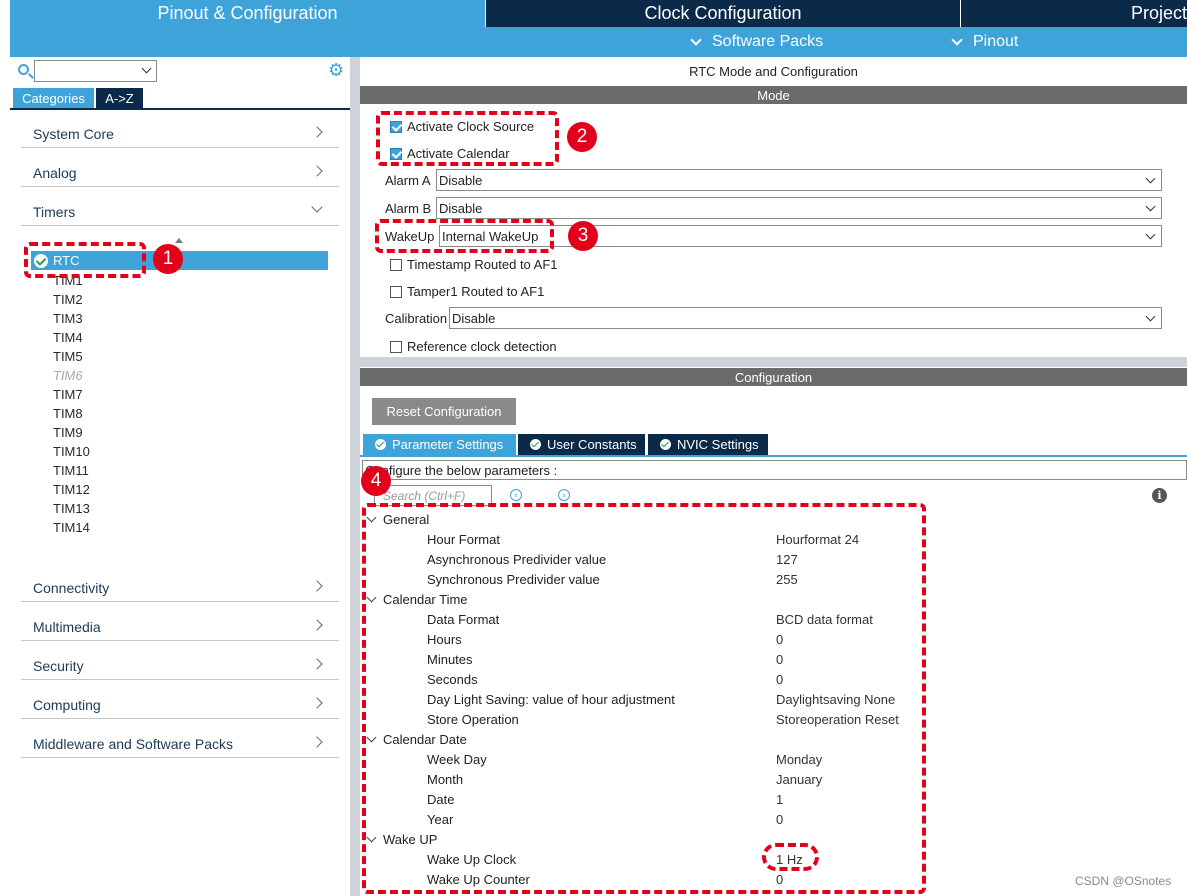 Image resolution: width=1187 pixels, height=896 pixels. I want to click on tab-categories: Categories, so click(53, 98).